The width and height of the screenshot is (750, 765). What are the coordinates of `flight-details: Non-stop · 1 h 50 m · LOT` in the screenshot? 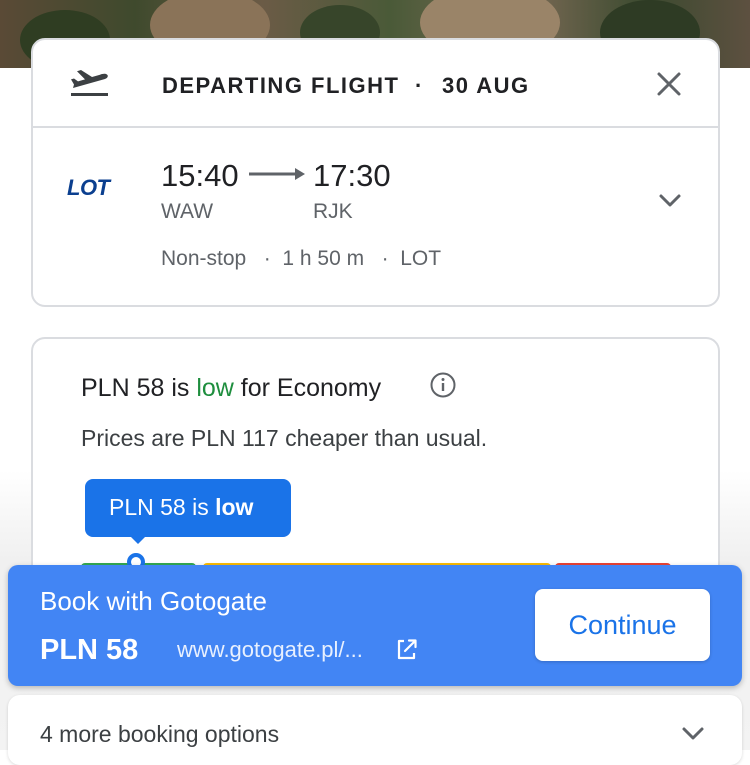 It's located at (301, 258).